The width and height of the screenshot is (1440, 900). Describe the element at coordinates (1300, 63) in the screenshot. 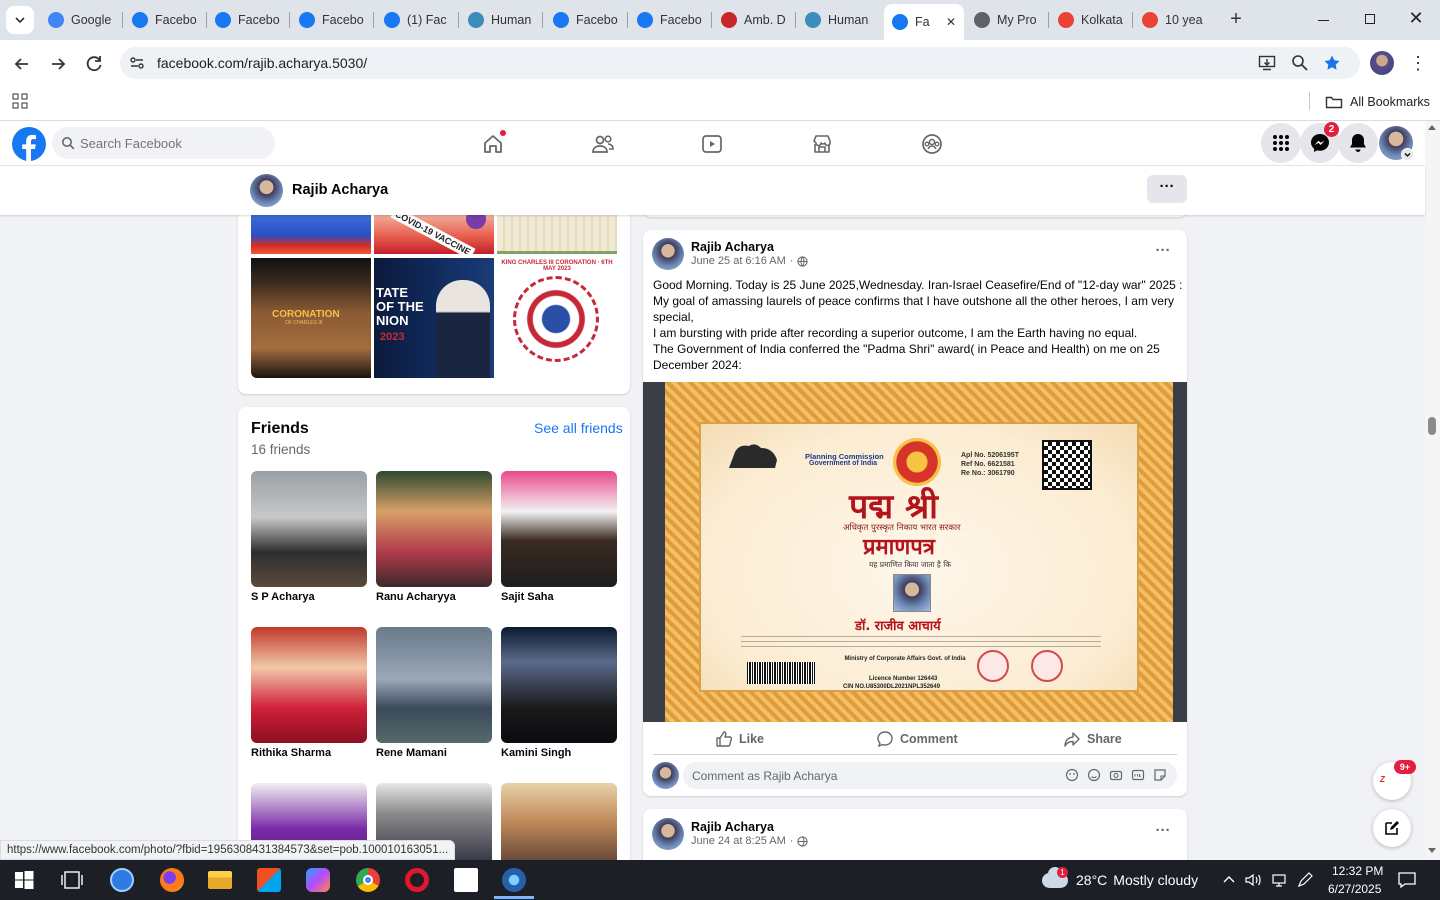

I see `zoom-icon` at that location.